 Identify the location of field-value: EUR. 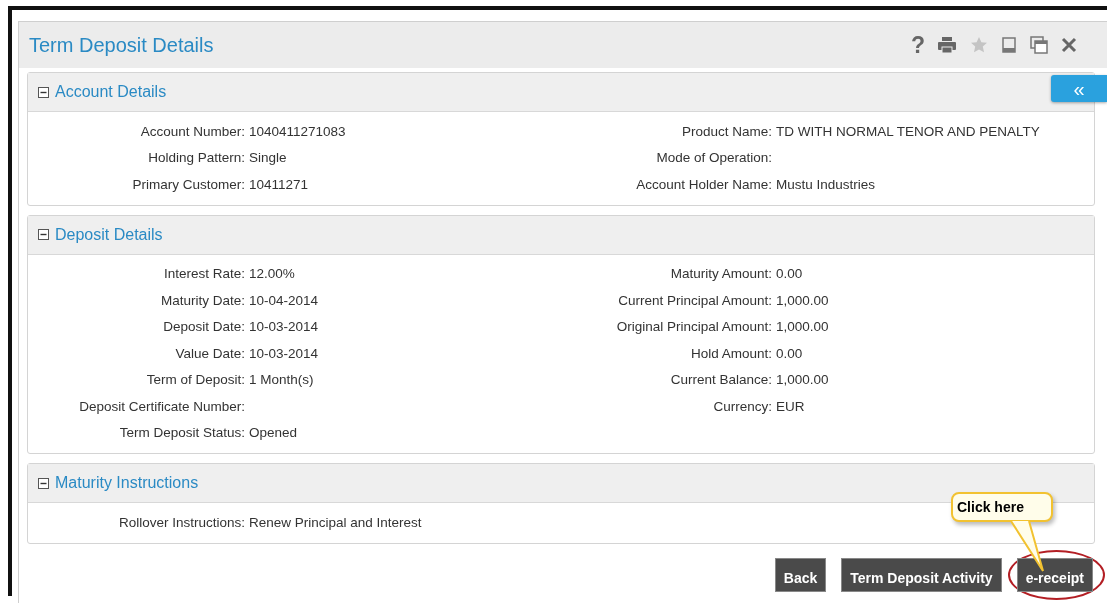
(791, 406).